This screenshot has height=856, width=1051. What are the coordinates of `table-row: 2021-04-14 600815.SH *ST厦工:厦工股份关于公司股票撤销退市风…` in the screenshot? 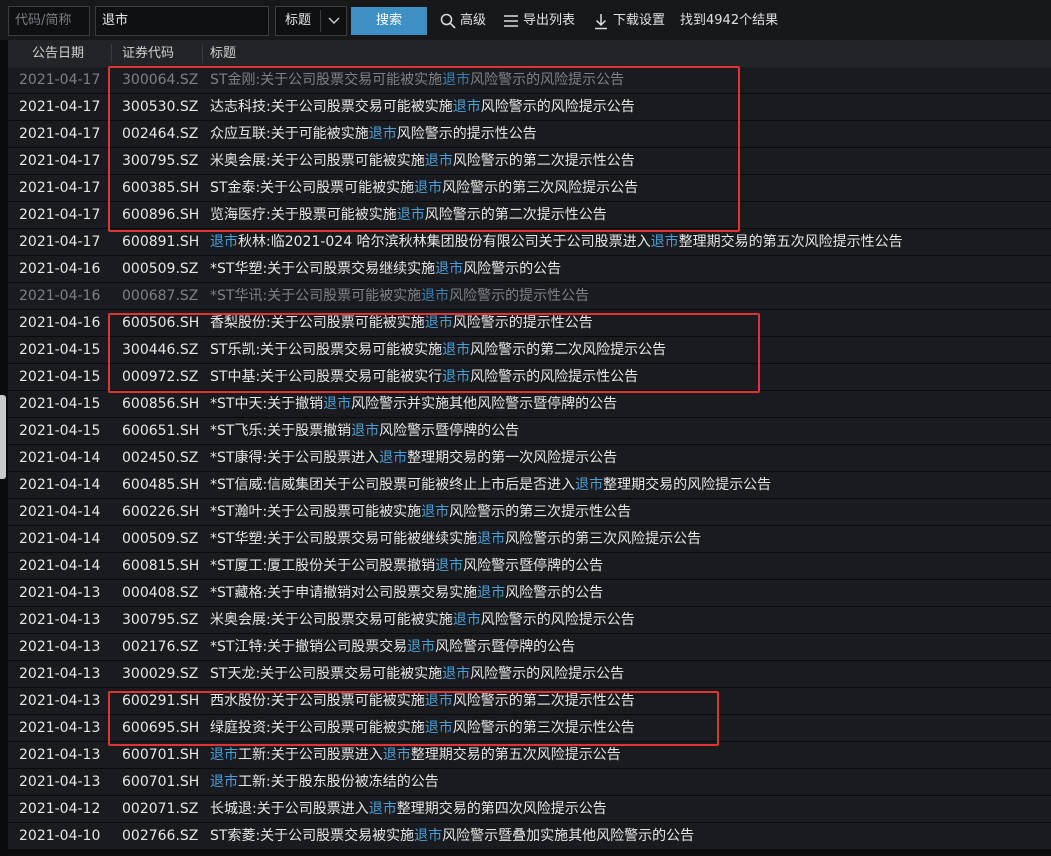 It's located at (529, 566).